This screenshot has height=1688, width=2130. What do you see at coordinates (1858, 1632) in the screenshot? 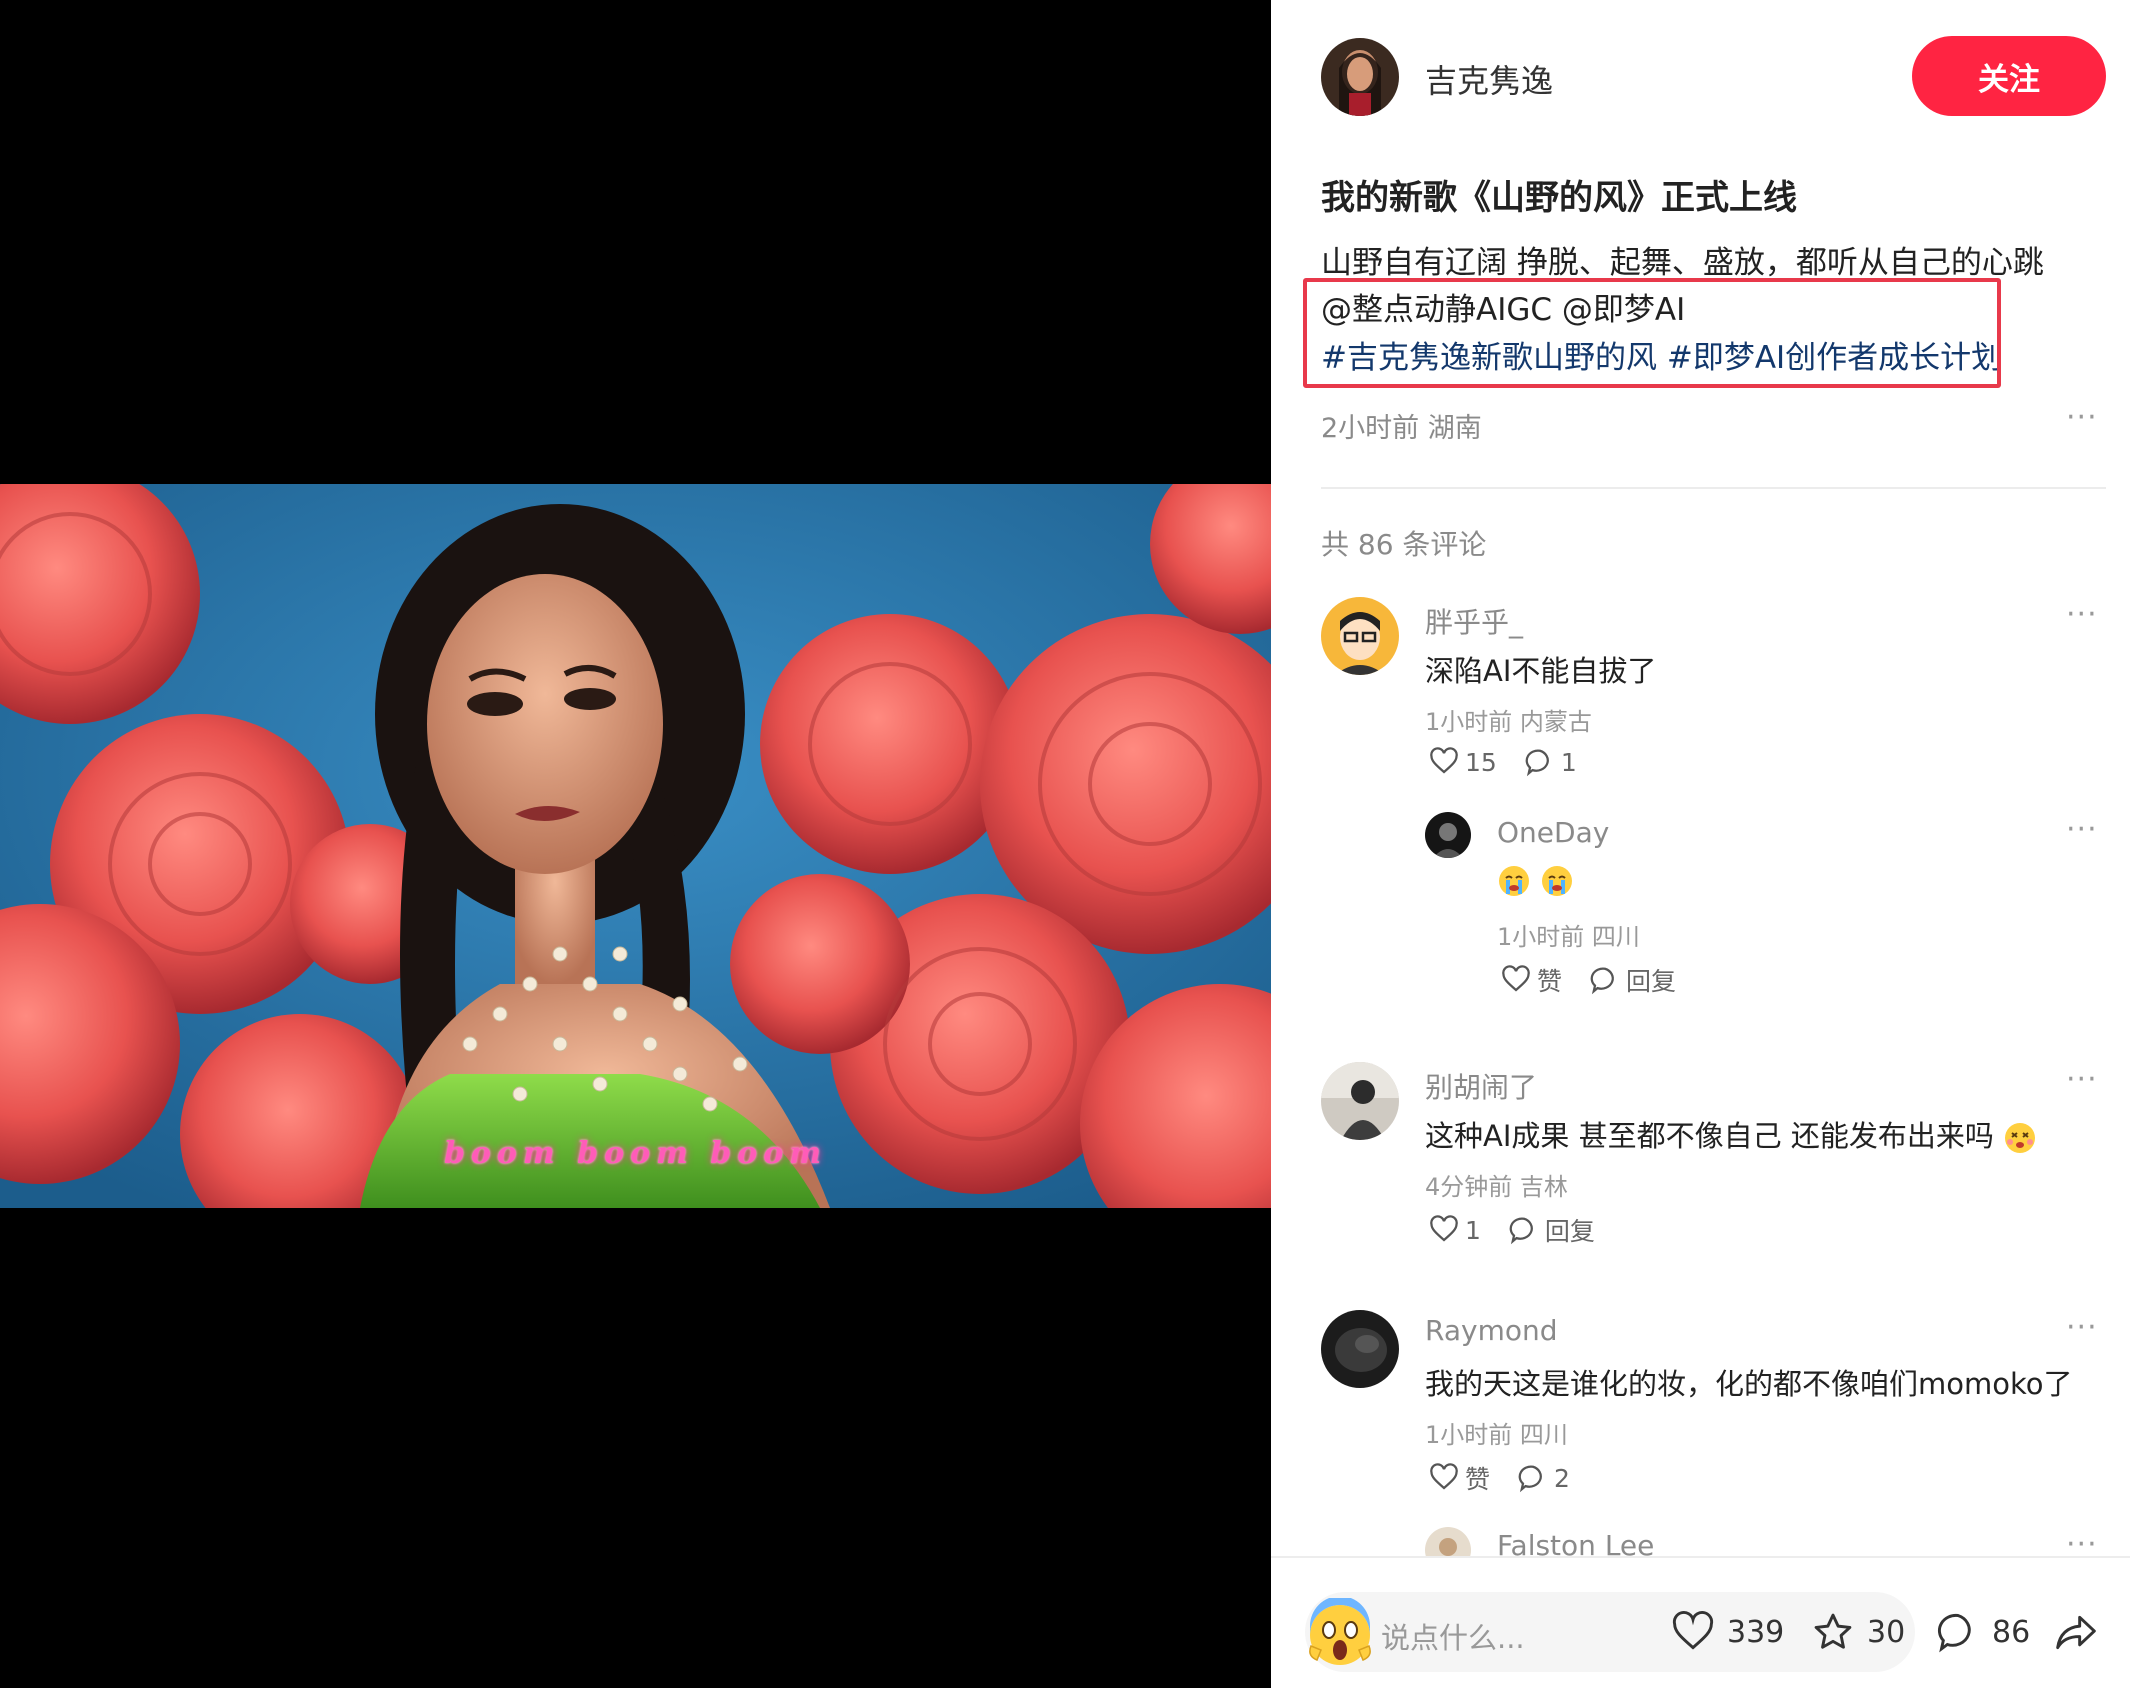
I see `post-collect-button: 30` at bounding box center [1858, 1632].